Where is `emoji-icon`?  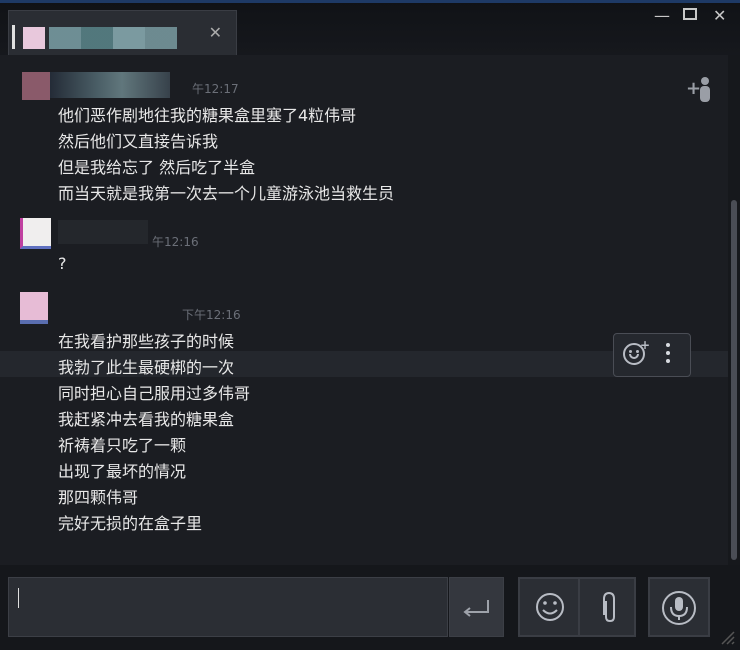 emoji-icon is located at coordinates (550, 607).